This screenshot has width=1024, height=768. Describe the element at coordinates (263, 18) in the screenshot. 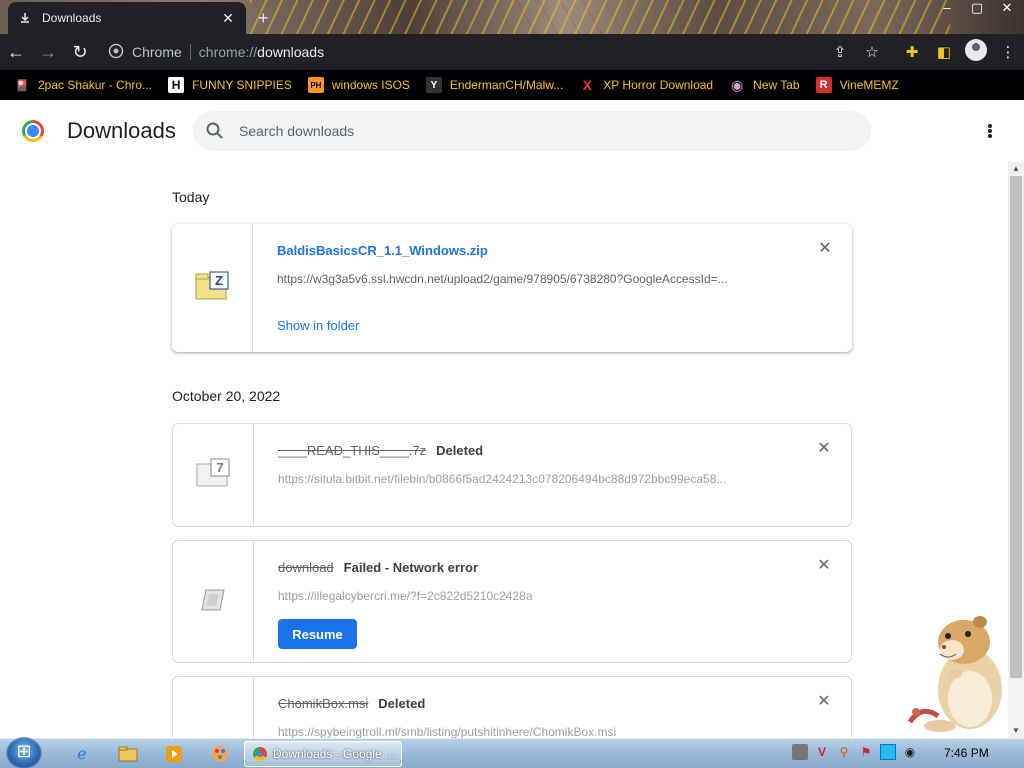

I see `new-tab-button: +` at that location.